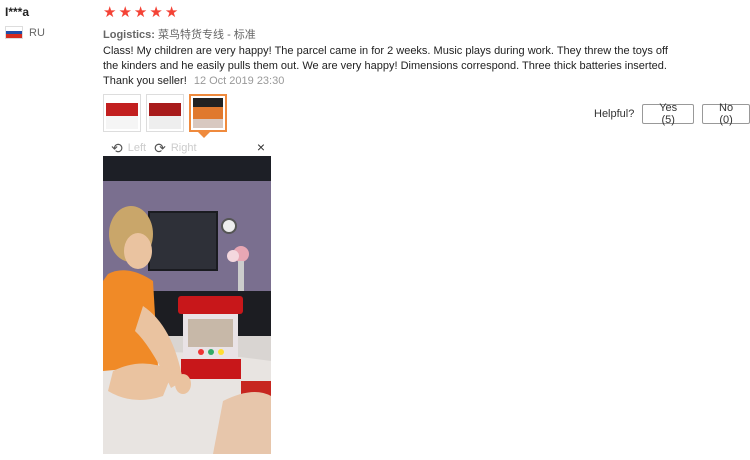 This screenshot has height=460, width=750. What do you see at coordinates (183, 147) in the screenshot?
I see `rotate-right-label: Right` at bounding box center [183, 147].